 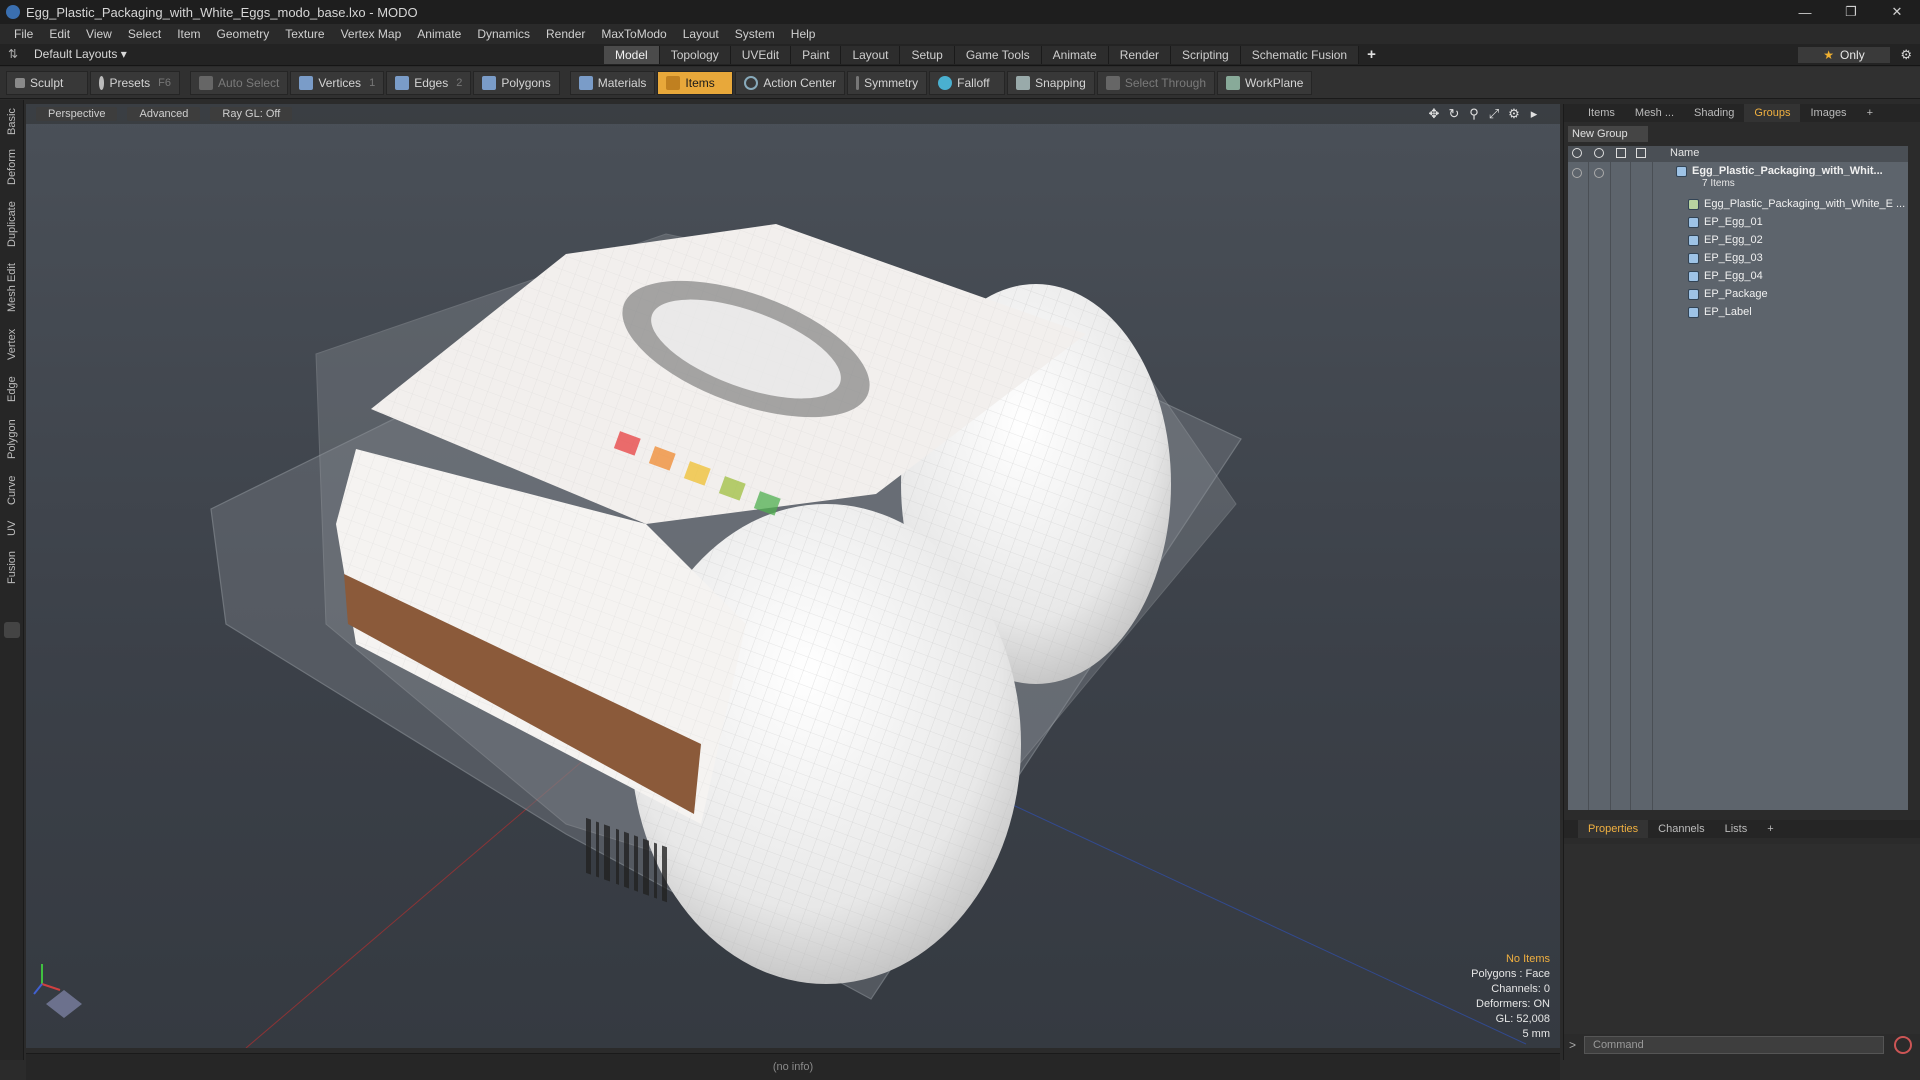 What do you see at coordinates (12, 490) in the screenshot?
I see `vtab-curve: Curve` at bounding box center [12, 490].